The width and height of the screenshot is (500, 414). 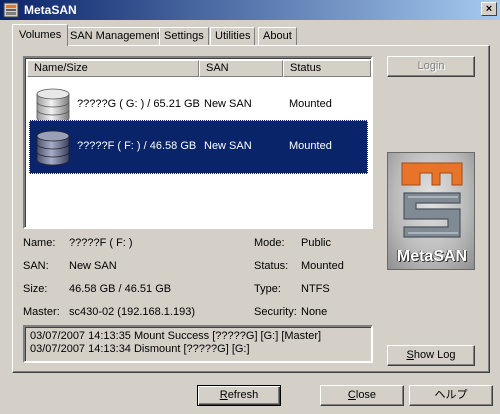 I want to click on security-value: None, so click(x=314, y=312).